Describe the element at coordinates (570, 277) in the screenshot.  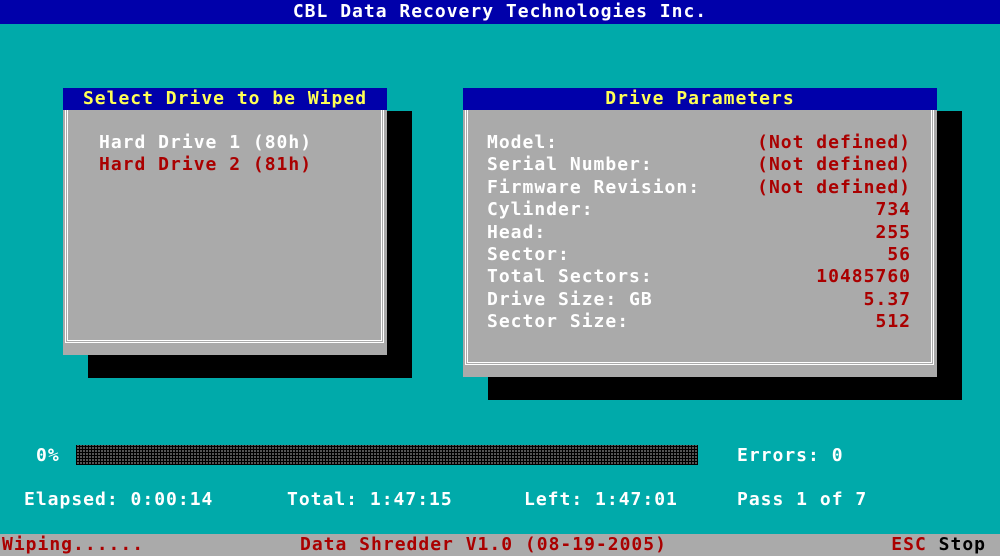
I see `param-label: Total Sectors:` at that location.